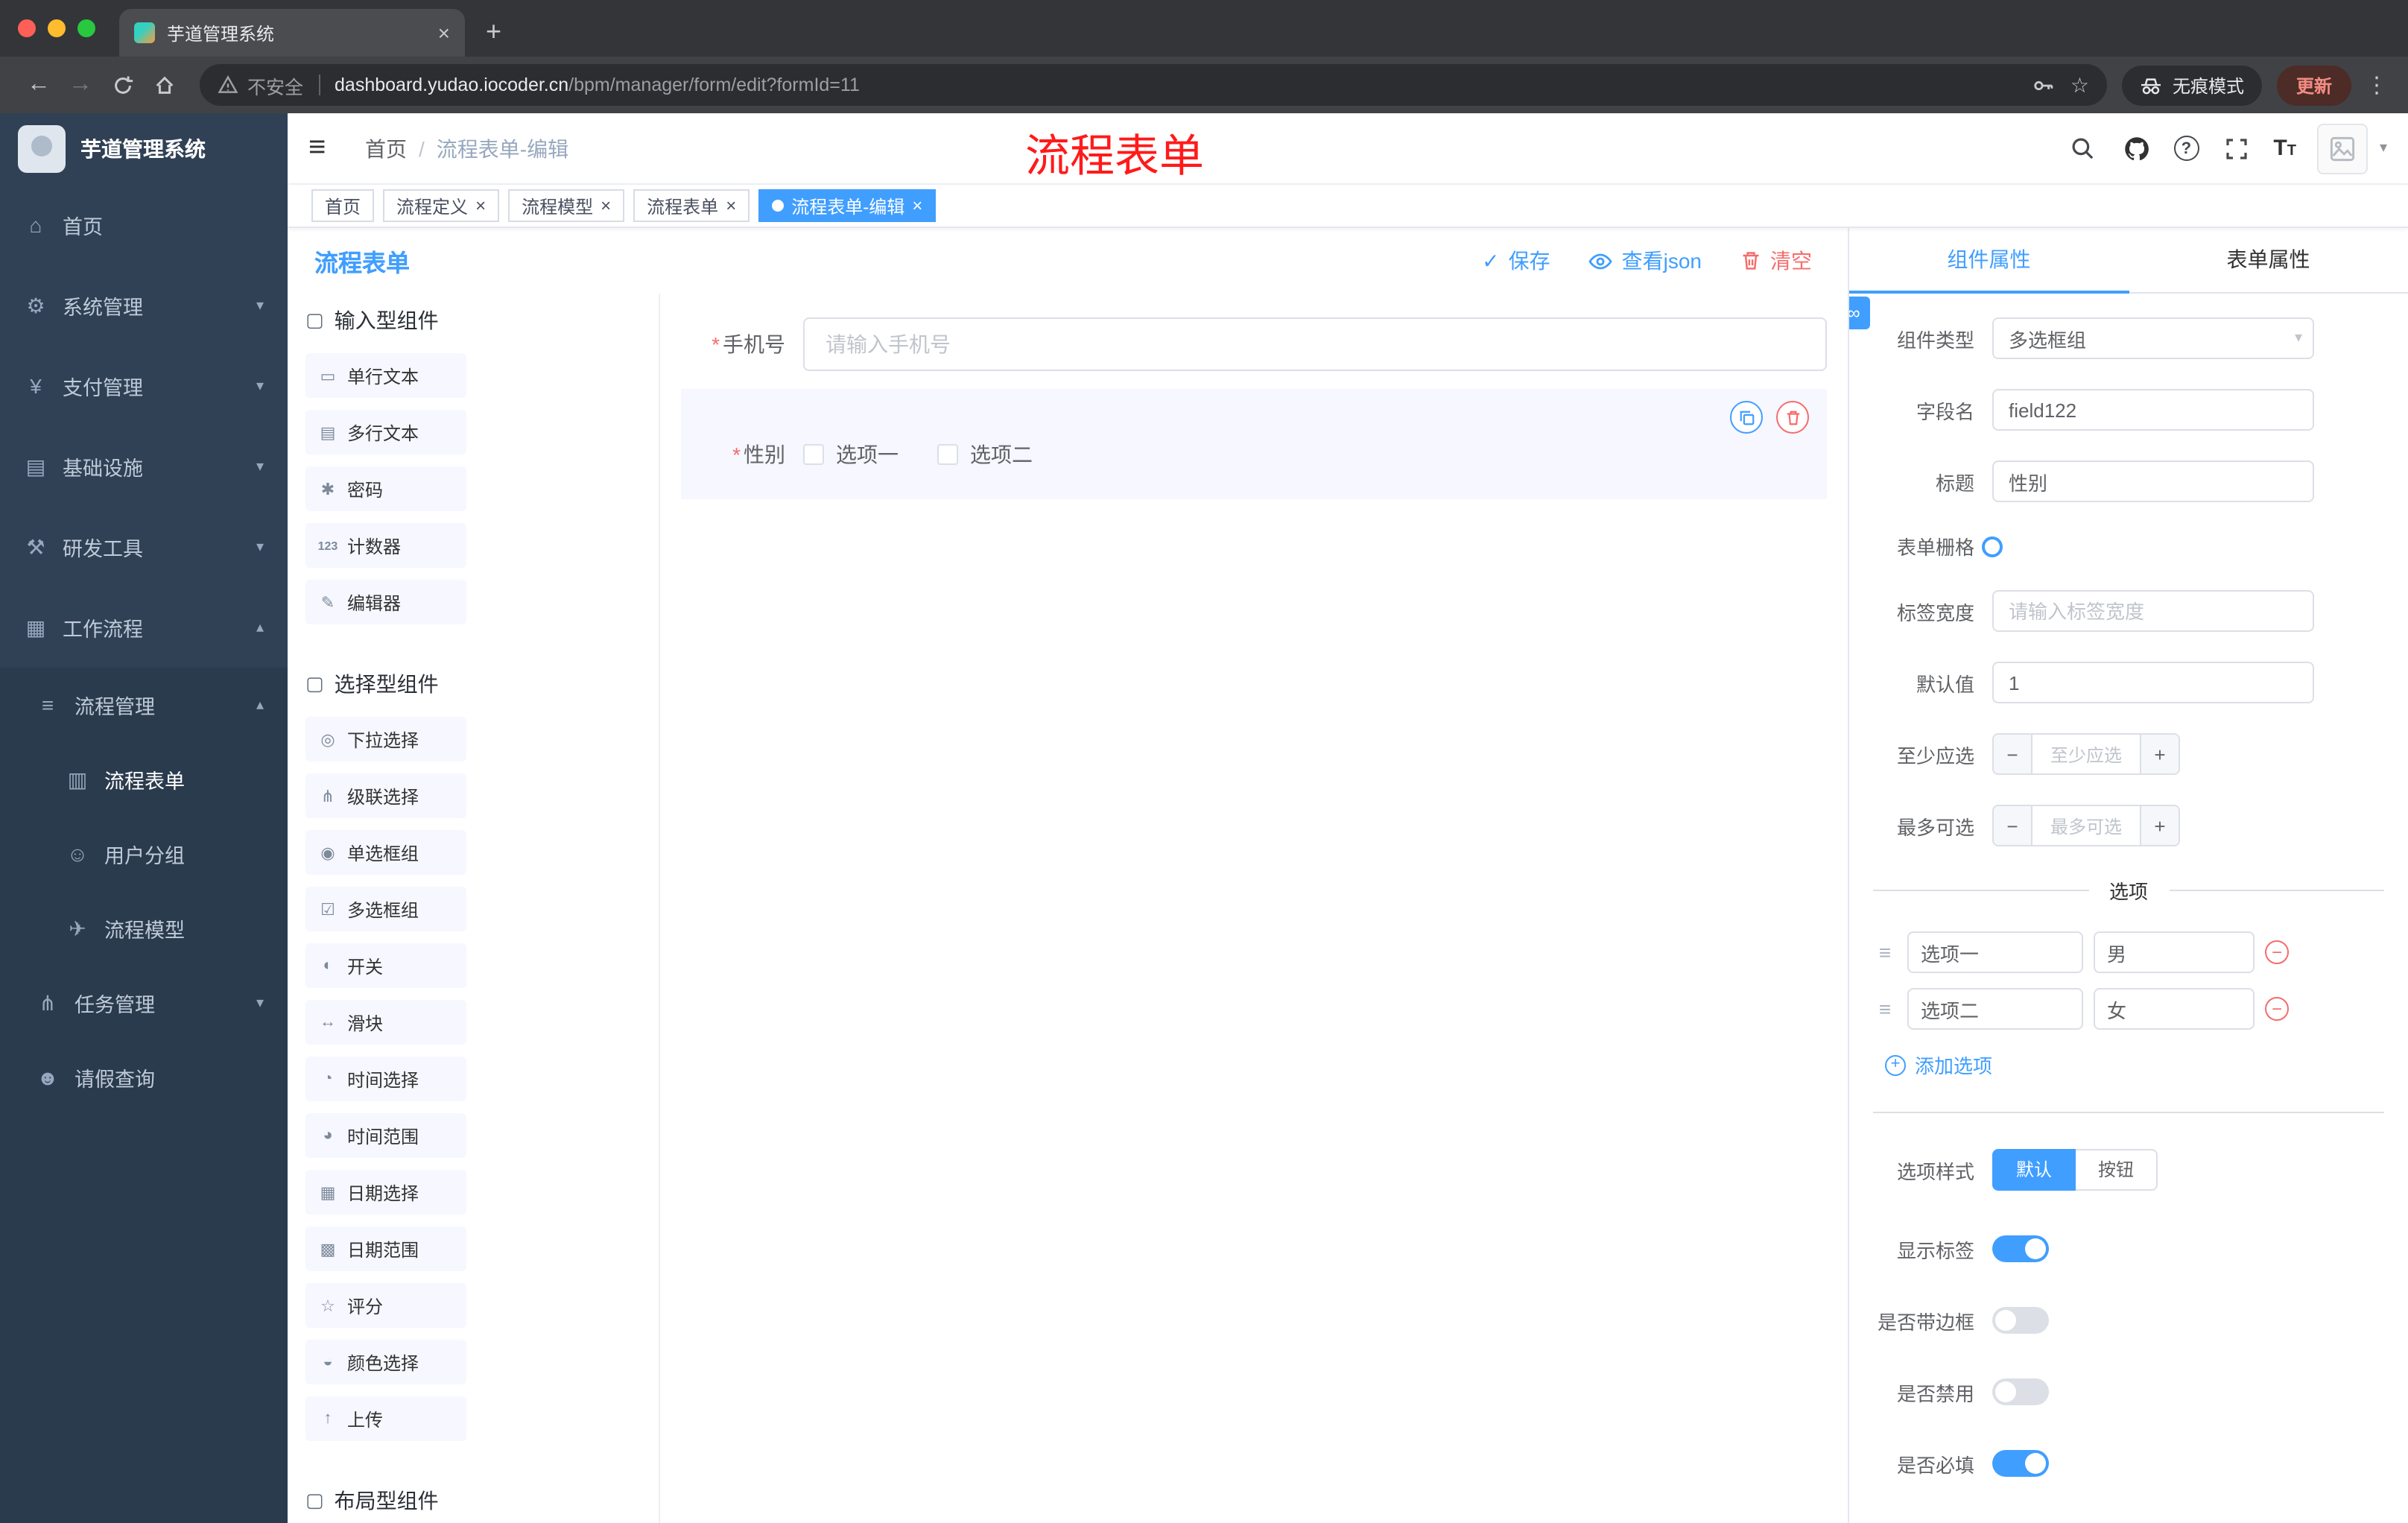  Describe the element at coordinates (385, 432) in the screenshot. I see `component-multi-line-text: ▤ 多行文本` at that location.